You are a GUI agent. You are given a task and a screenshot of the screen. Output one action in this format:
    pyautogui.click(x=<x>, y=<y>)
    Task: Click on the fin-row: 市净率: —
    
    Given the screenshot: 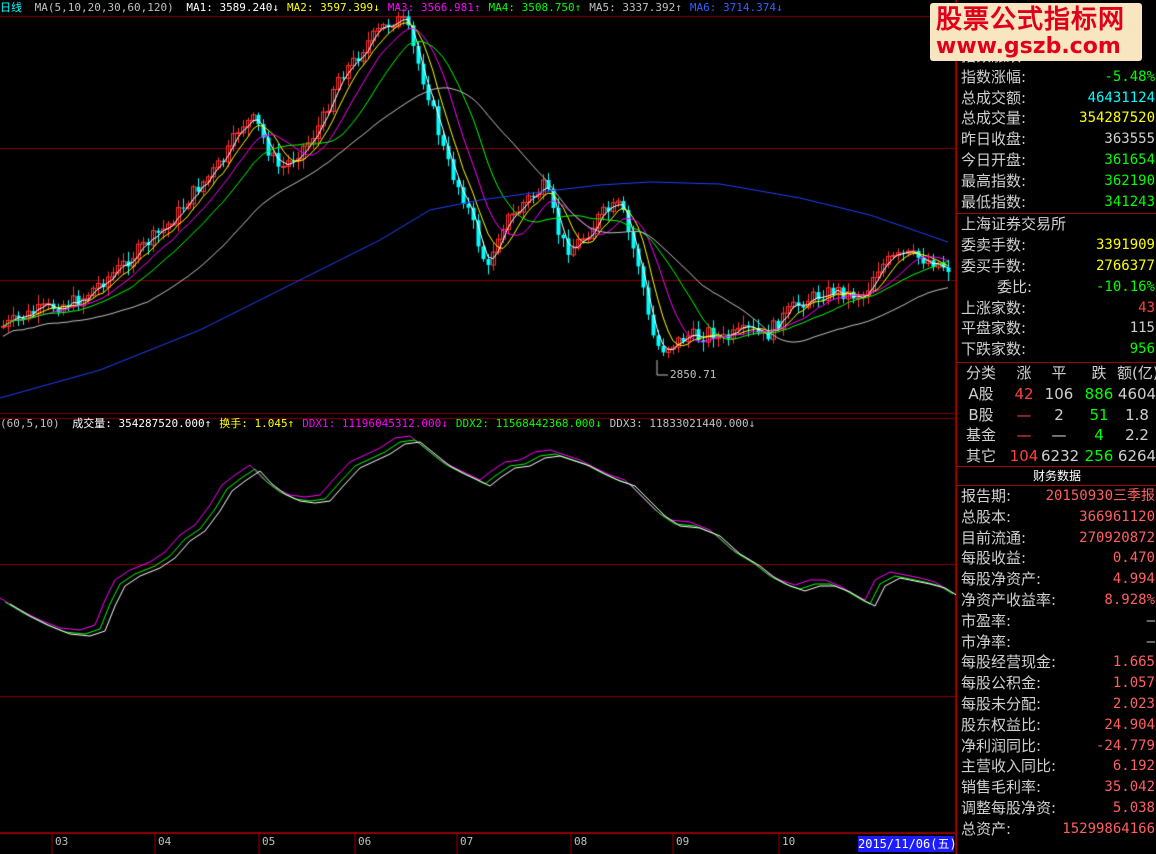 What is the action you would take?
    pyautogui.click(x=1057, y=642)
    